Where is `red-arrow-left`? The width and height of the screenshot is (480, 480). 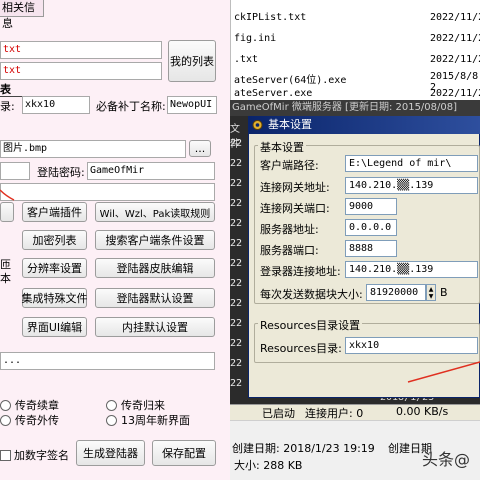 red-arrow-left is located at coordinates (7, 195).